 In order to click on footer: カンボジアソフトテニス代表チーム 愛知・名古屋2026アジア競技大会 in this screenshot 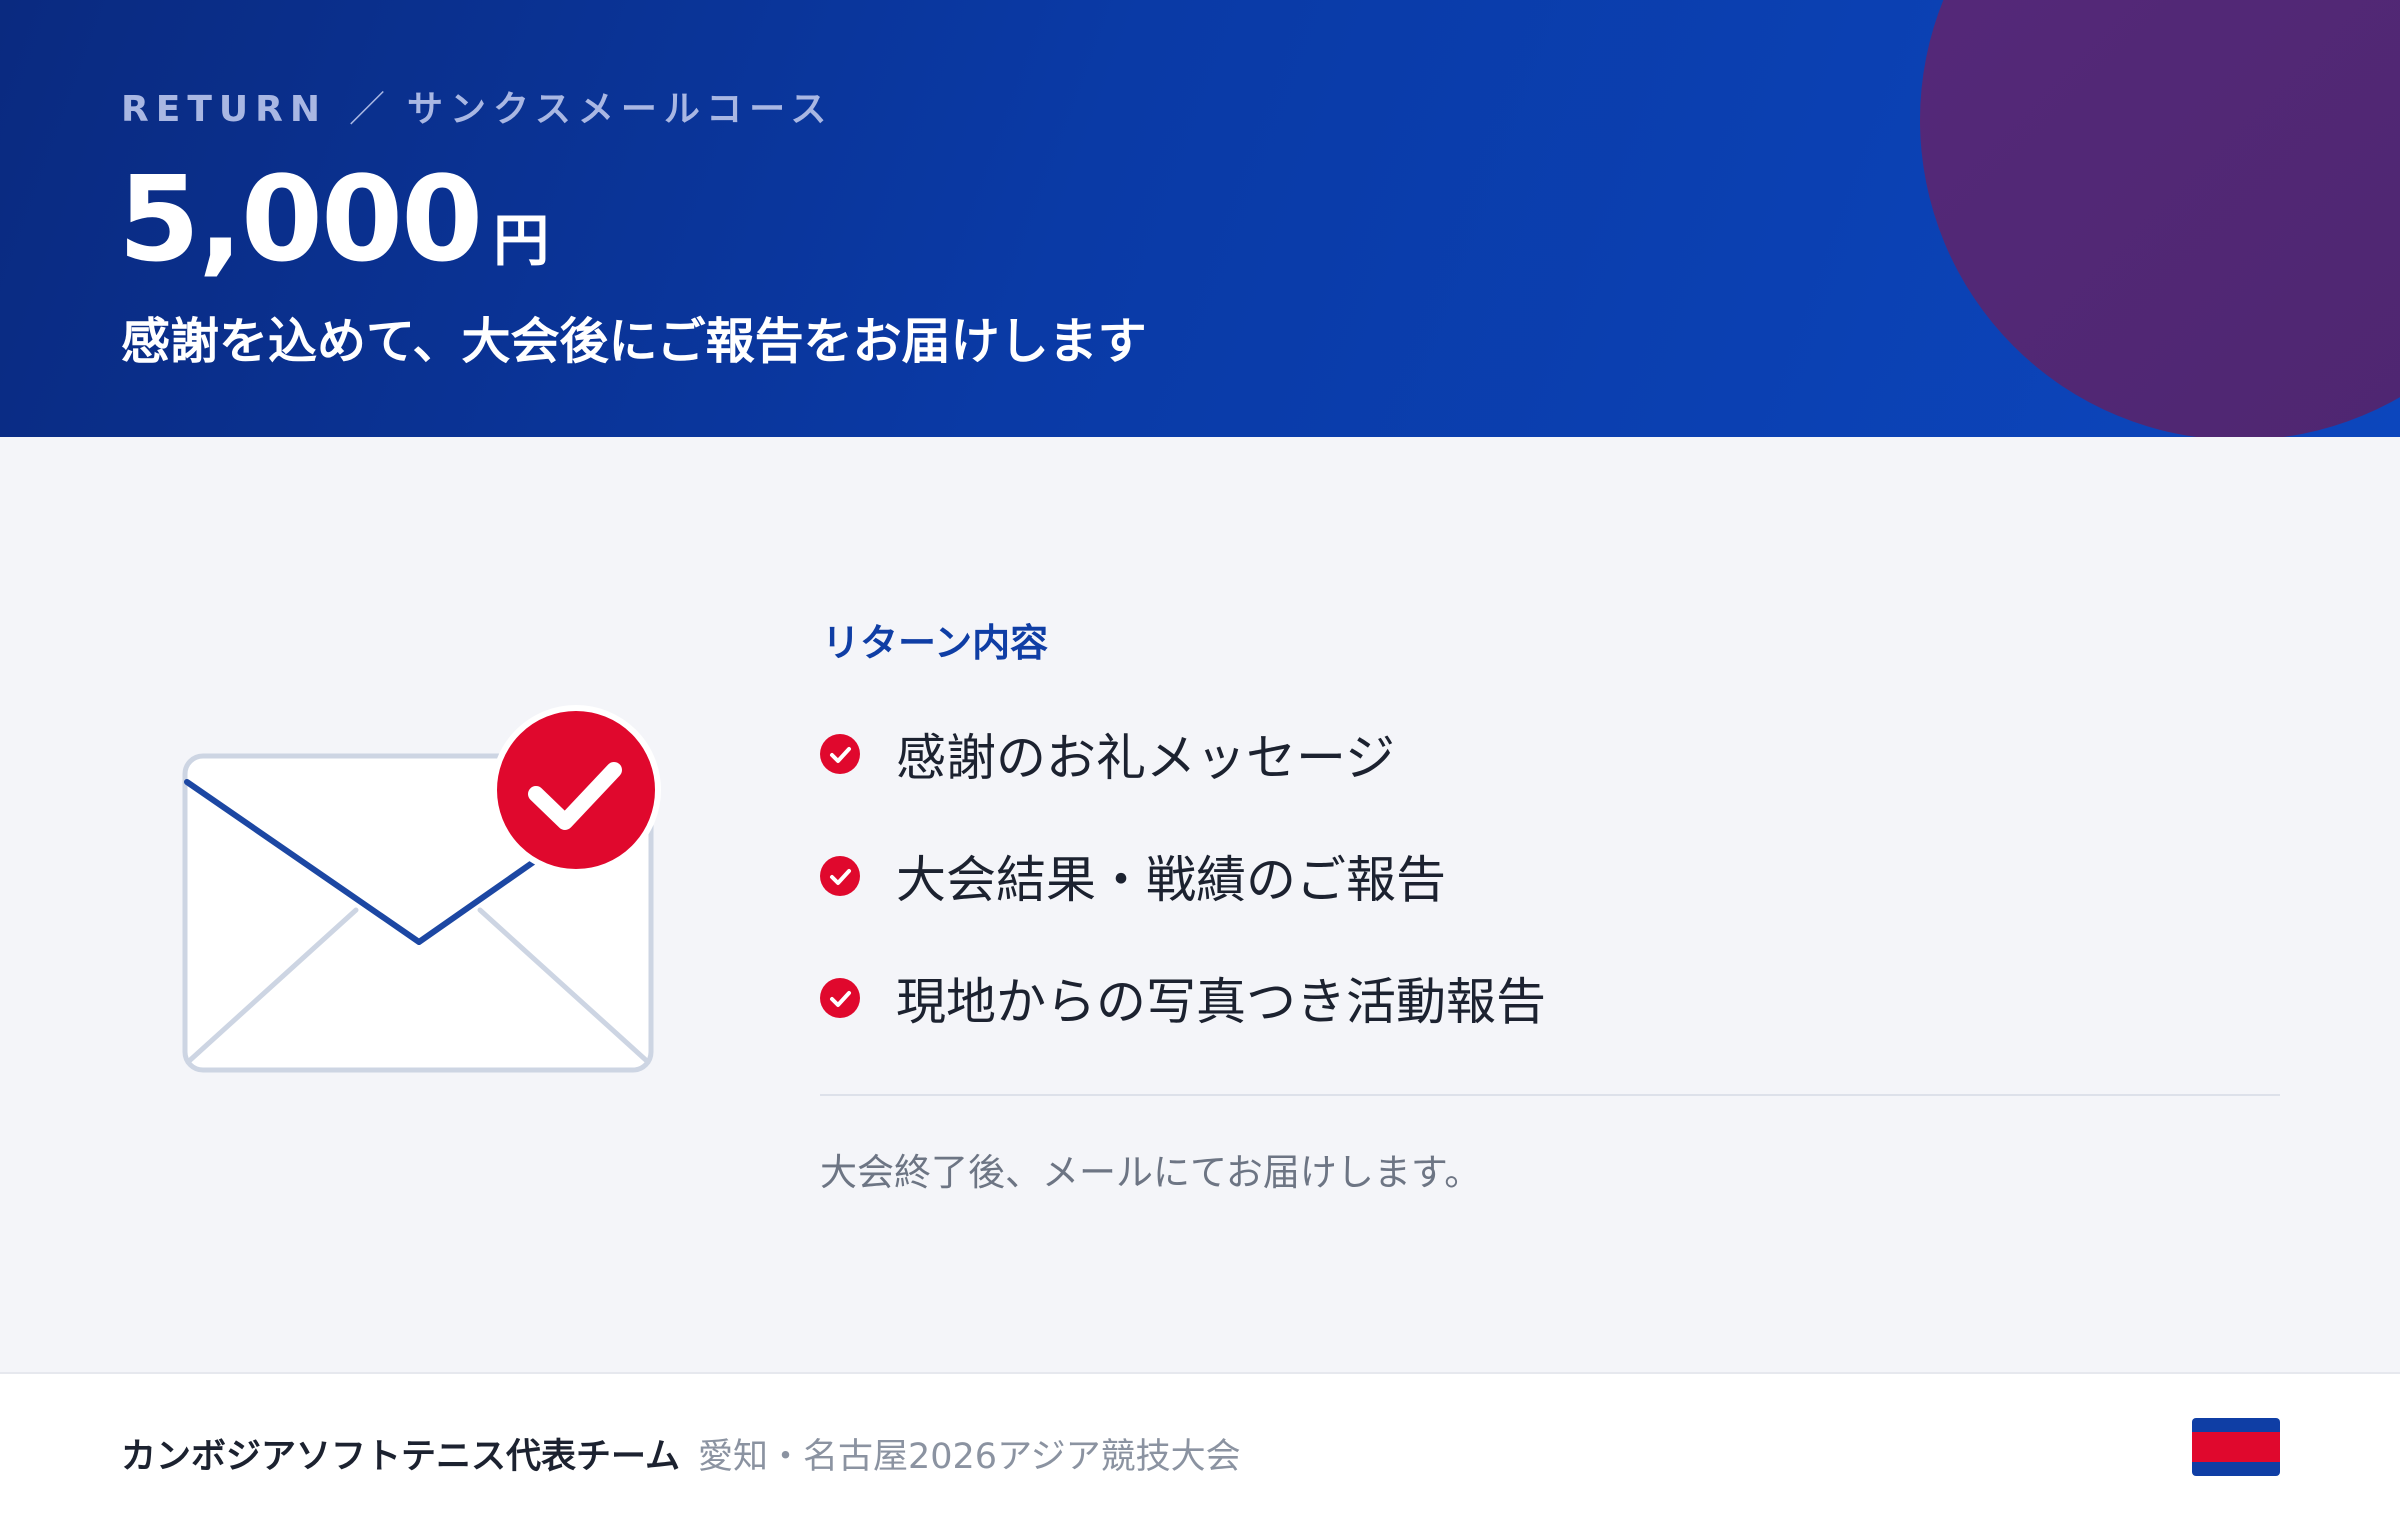, I will do `click(1200, 1446)`.